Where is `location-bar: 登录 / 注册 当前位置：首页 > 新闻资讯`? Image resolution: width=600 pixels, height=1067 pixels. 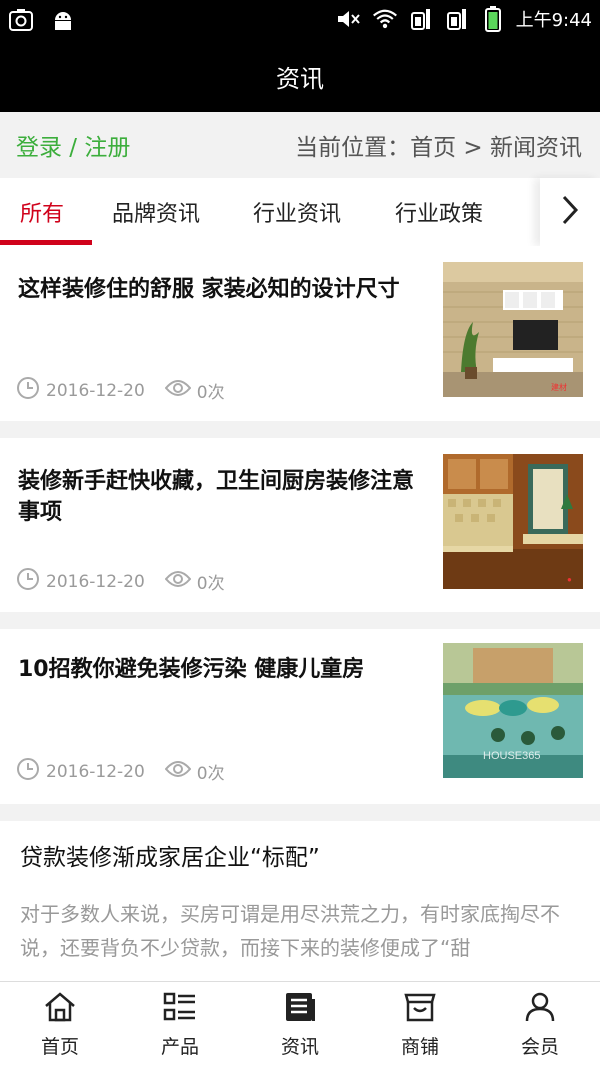
location-bar: 登录 / 注册 当前位置：首页 > 新闻资讯 is located at coordinates (300, 145).